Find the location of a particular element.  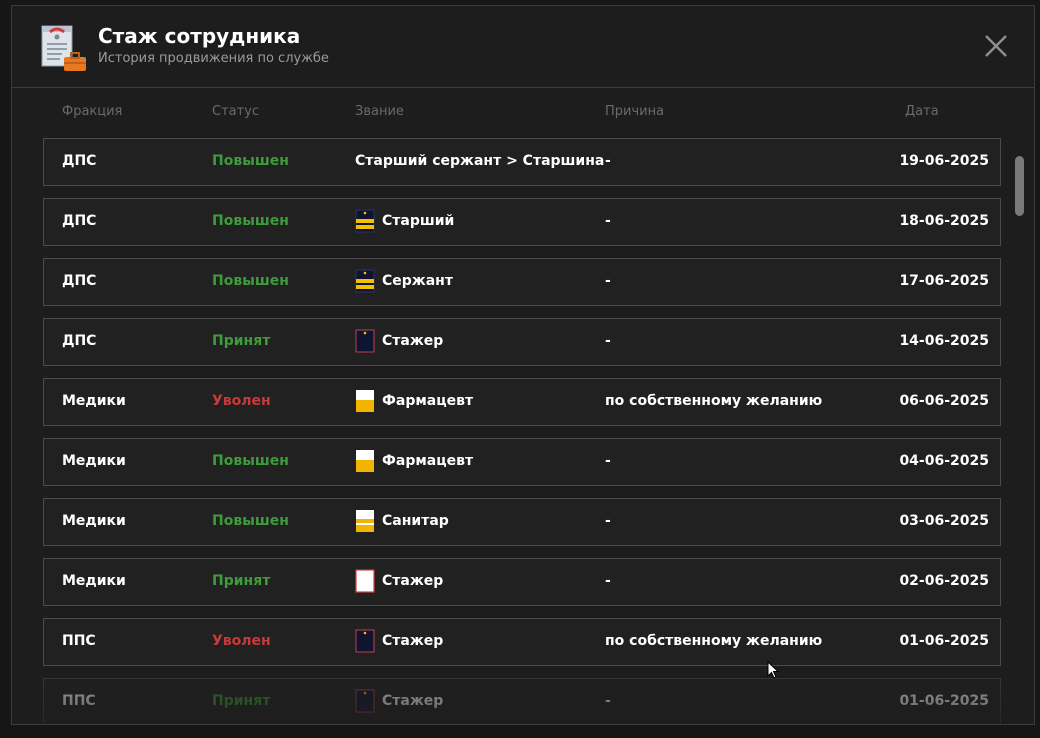

history-row: Медики Повышен Фармацевт - 04-06-2025 is located at coordinates (522, 462).